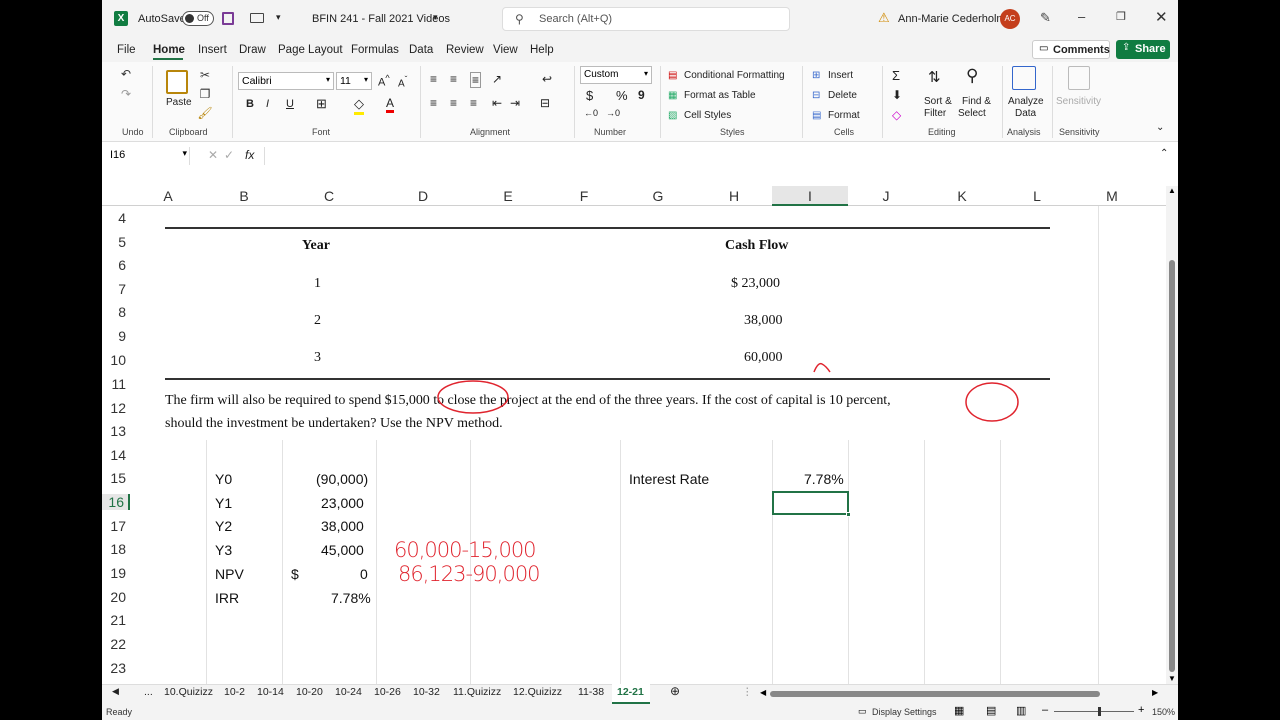 Image resolution: width=1280 pixels, height=720 pixels. What do you see at coordinates (119, 712) in the screenshot?
I see `status-ready: Ready` at bounding box center [119, 712].